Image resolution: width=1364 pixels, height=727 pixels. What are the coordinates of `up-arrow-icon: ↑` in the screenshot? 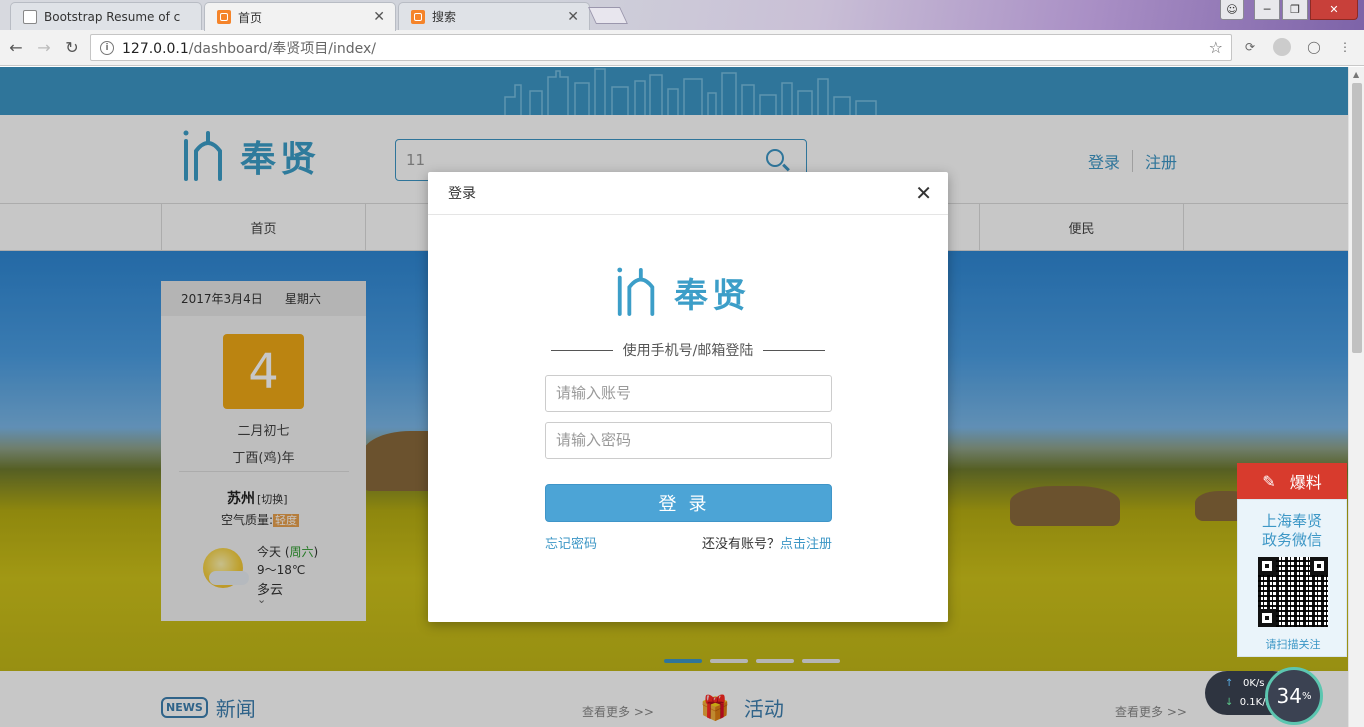 It's located at (1229, 683).